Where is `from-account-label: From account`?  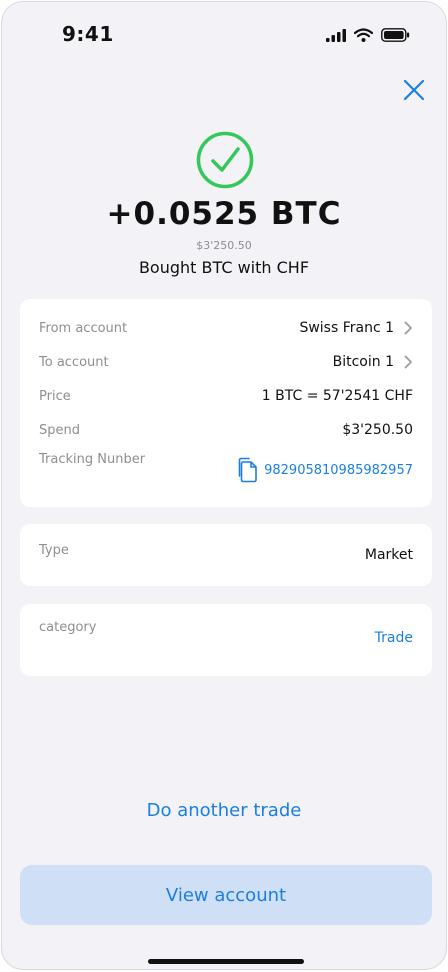
from-account-label: From account is located at coordinates (83, 328).